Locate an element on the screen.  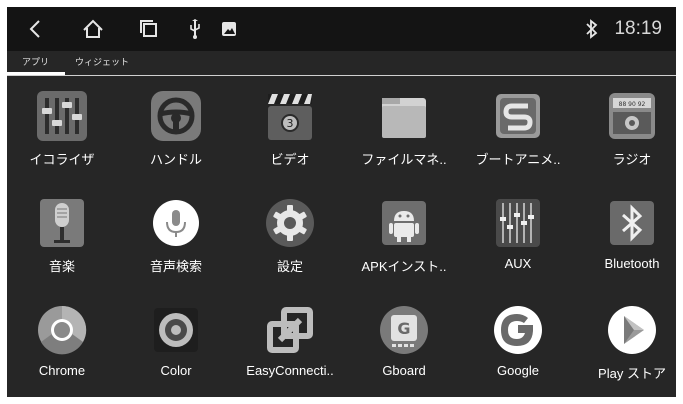
svg-text: 88 90 92 is located at coordinates (632, 104).